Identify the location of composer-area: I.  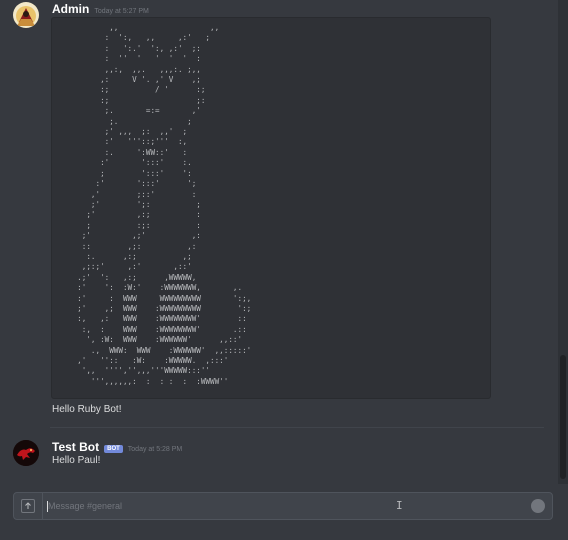
(284, 512).